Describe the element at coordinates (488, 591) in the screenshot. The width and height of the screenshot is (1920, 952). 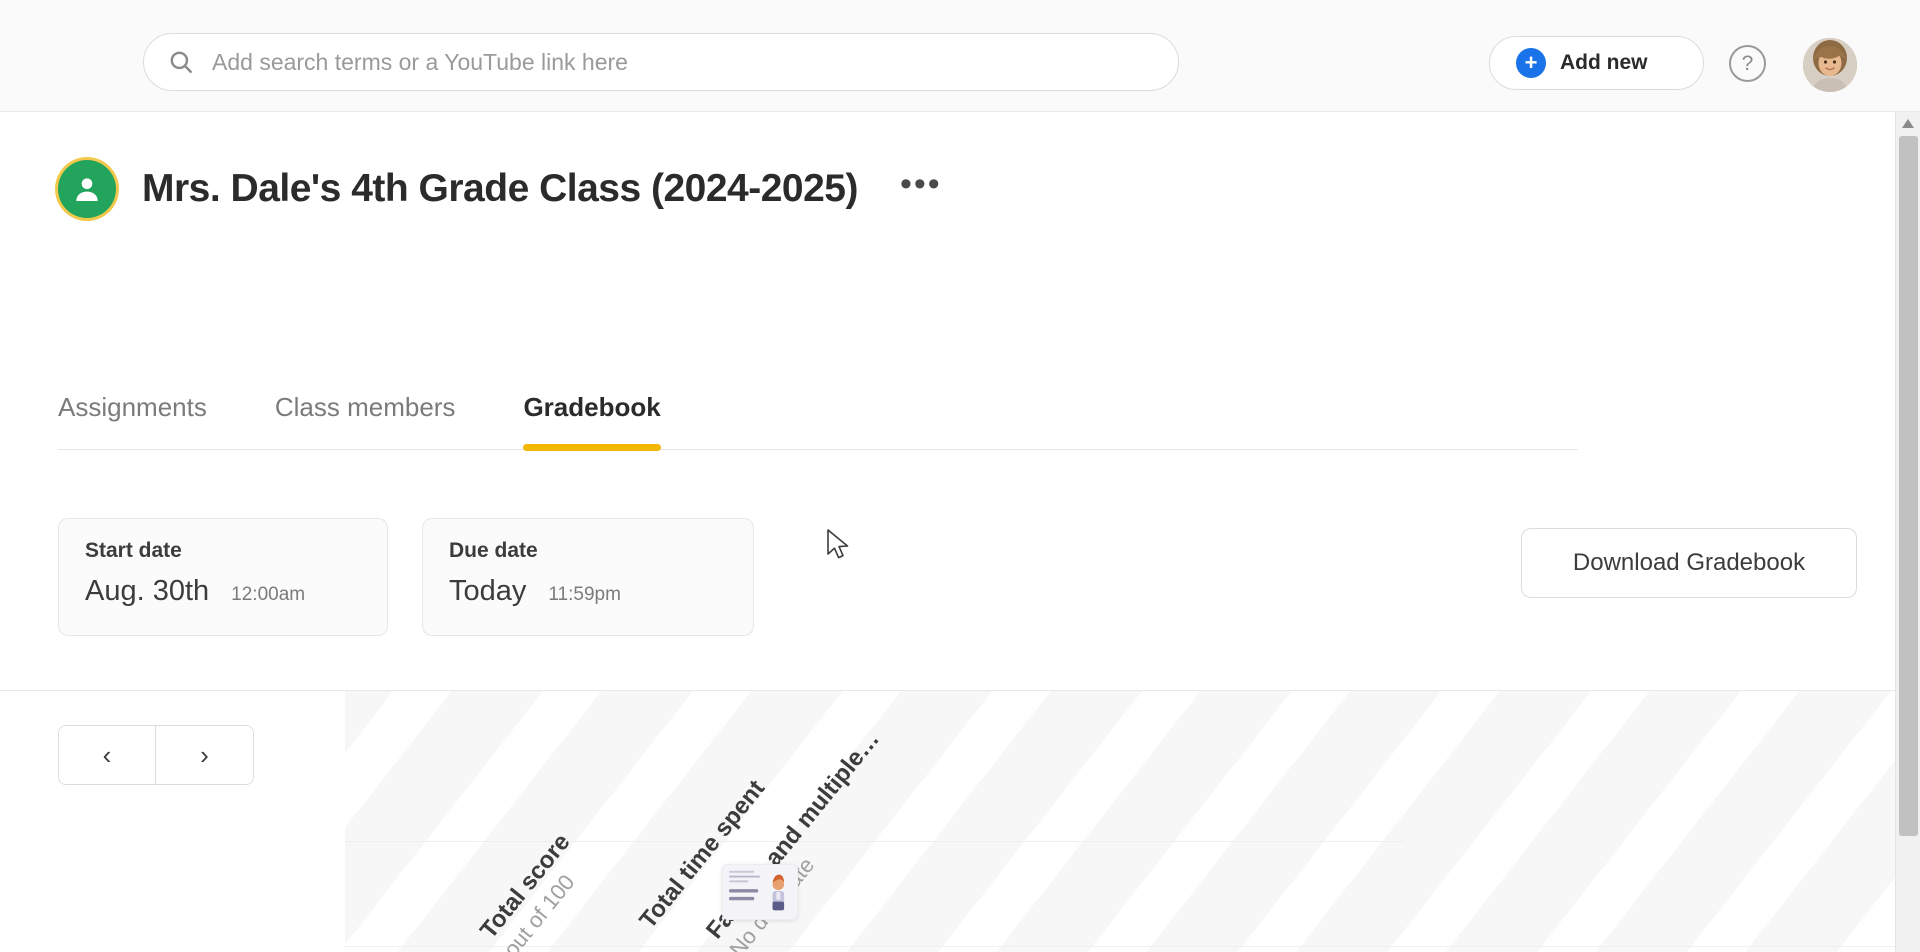
I see `due-date-value: Today` at that location.